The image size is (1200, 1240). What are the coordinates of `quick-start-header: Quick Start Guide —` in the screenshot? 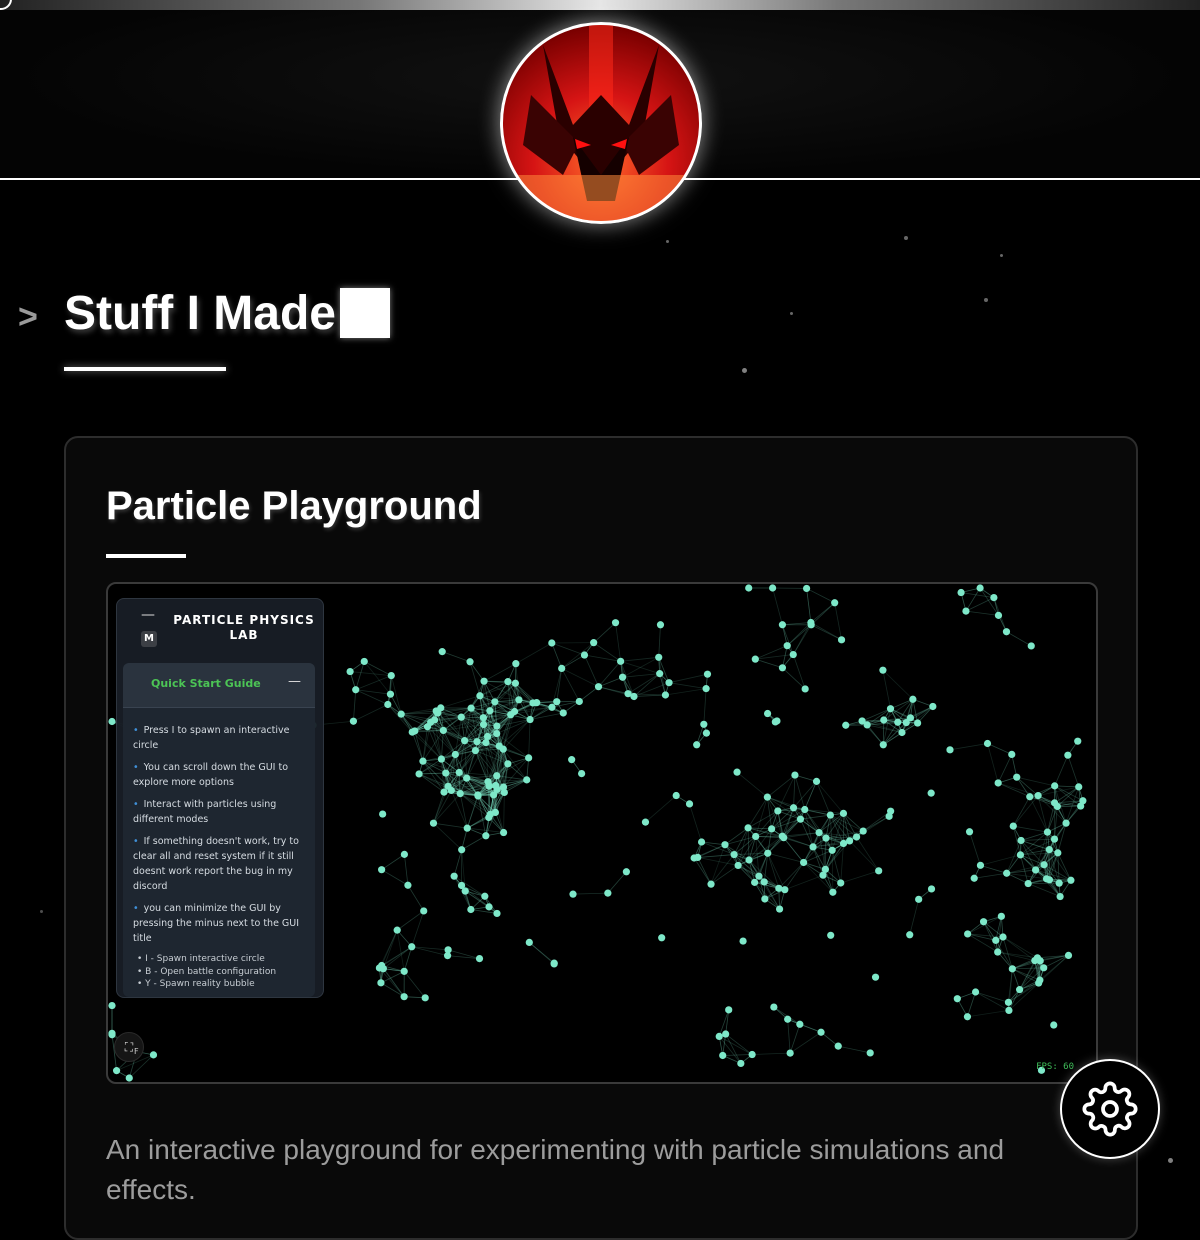 It's located at (219, 685).